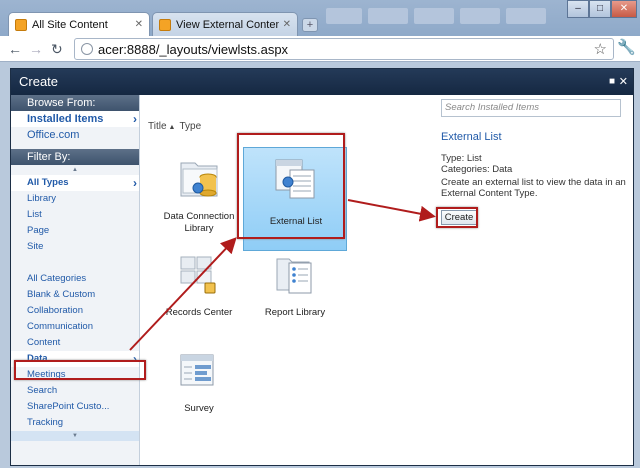  I want to click on sidebar-item-meetings: Meetings, so click(75, 375).